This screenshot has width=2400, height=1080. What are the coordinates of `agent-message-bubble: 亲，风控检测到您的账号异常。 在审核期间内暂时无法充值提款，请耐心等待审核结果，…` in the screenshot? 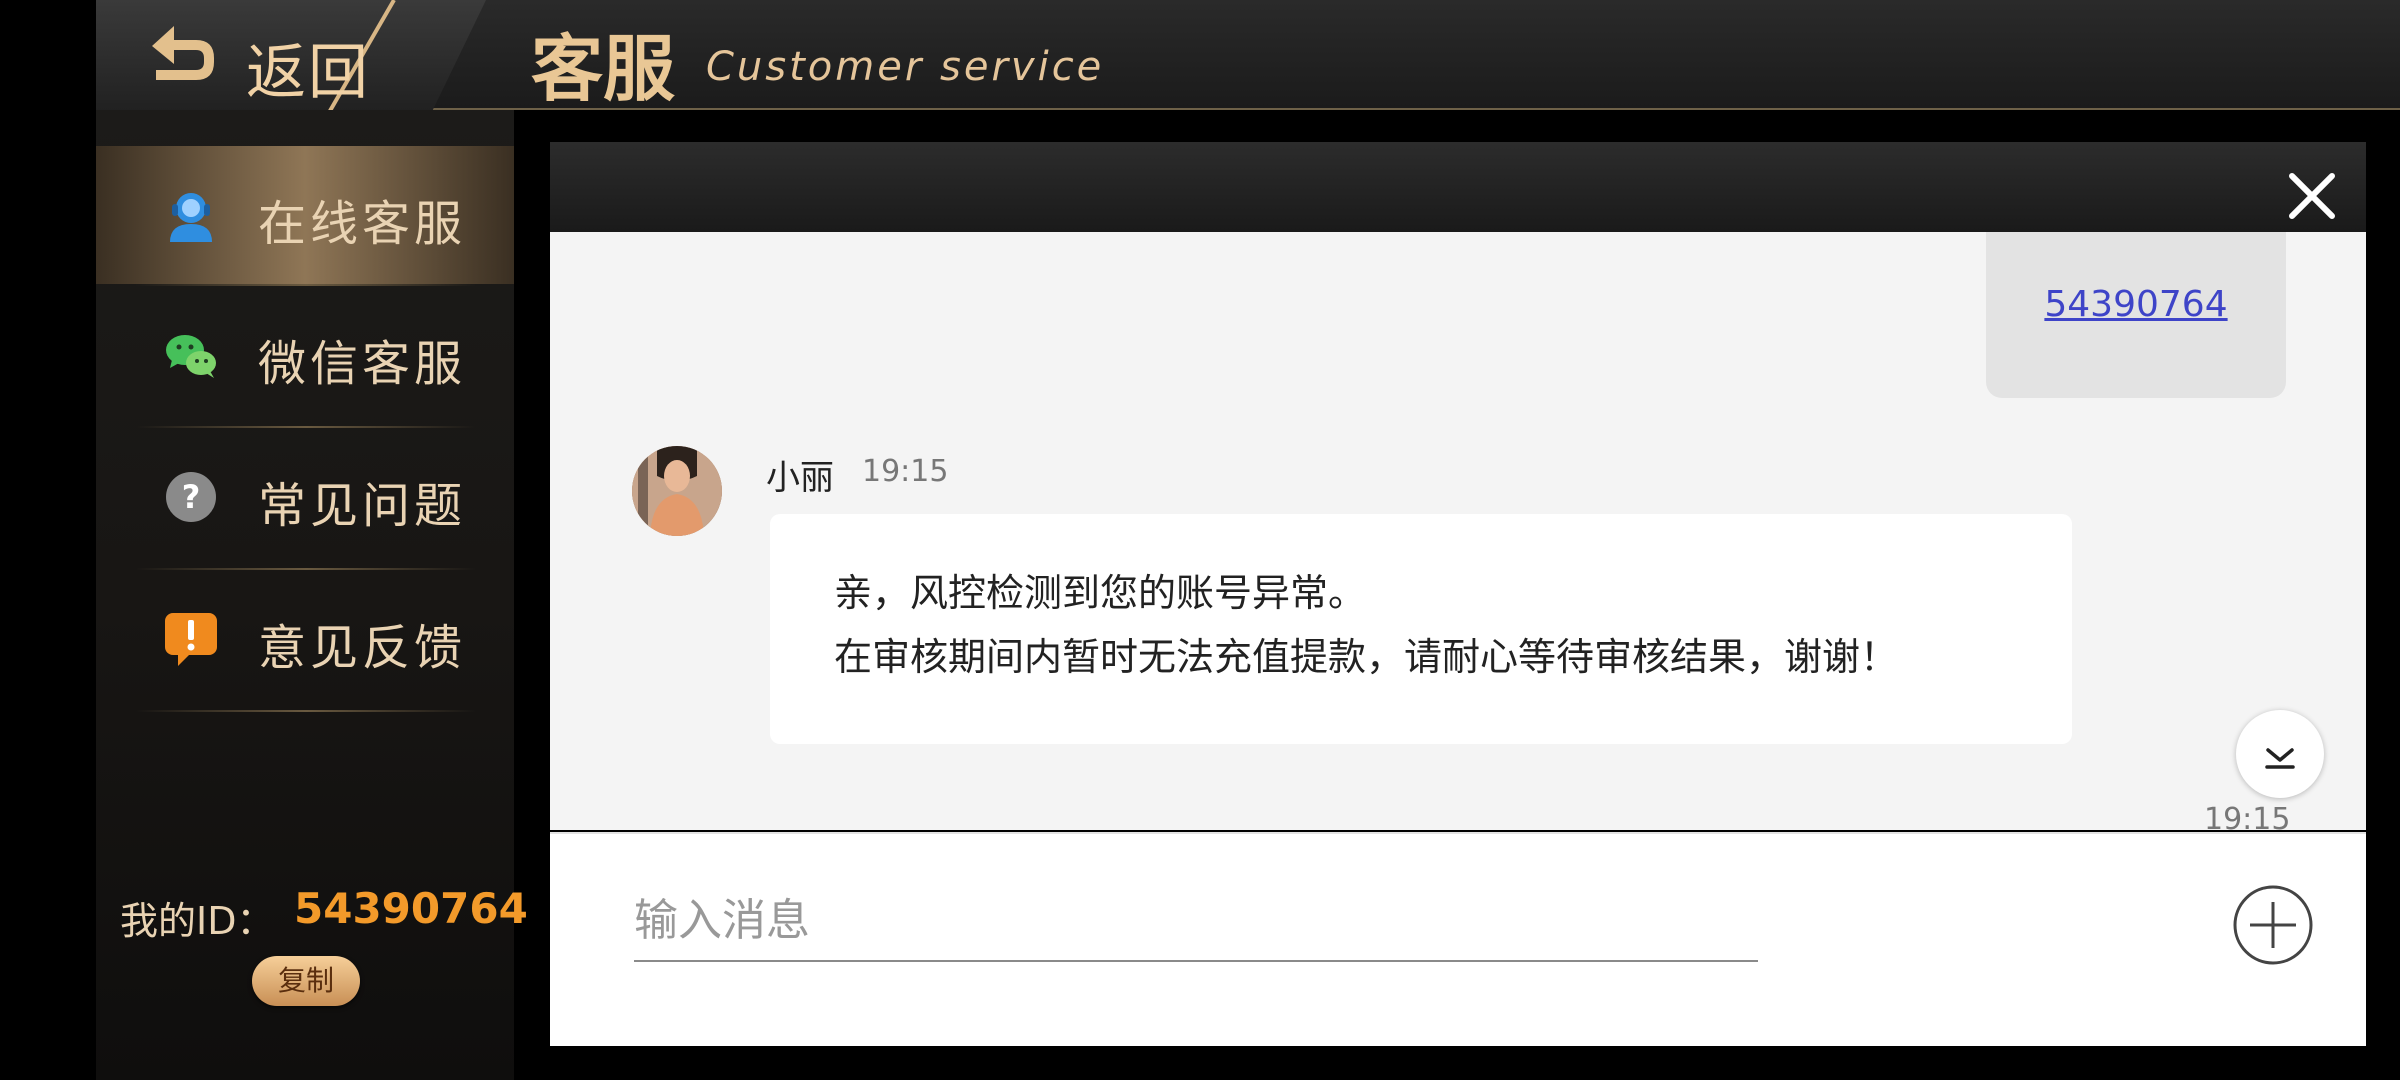 It's located at (1421, 629).